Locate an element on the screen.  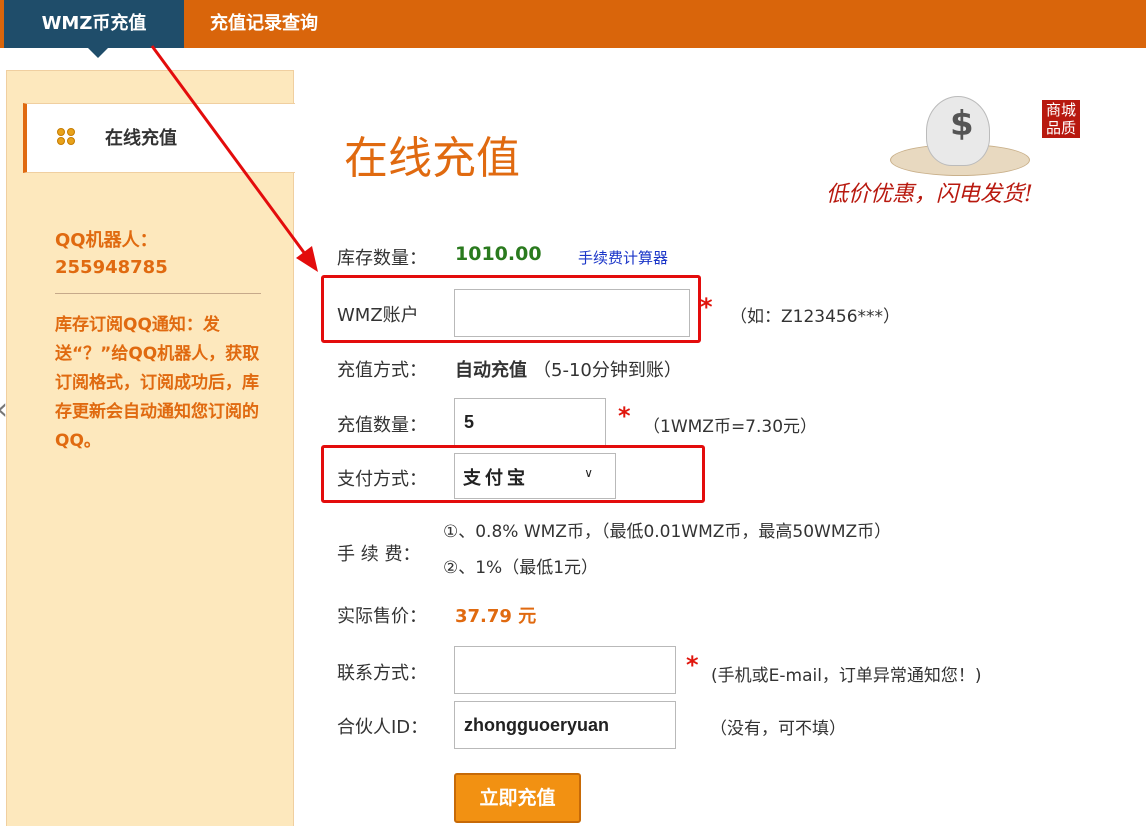
method-note: （5-10分钟到账） is located at coordinates (607, 370).